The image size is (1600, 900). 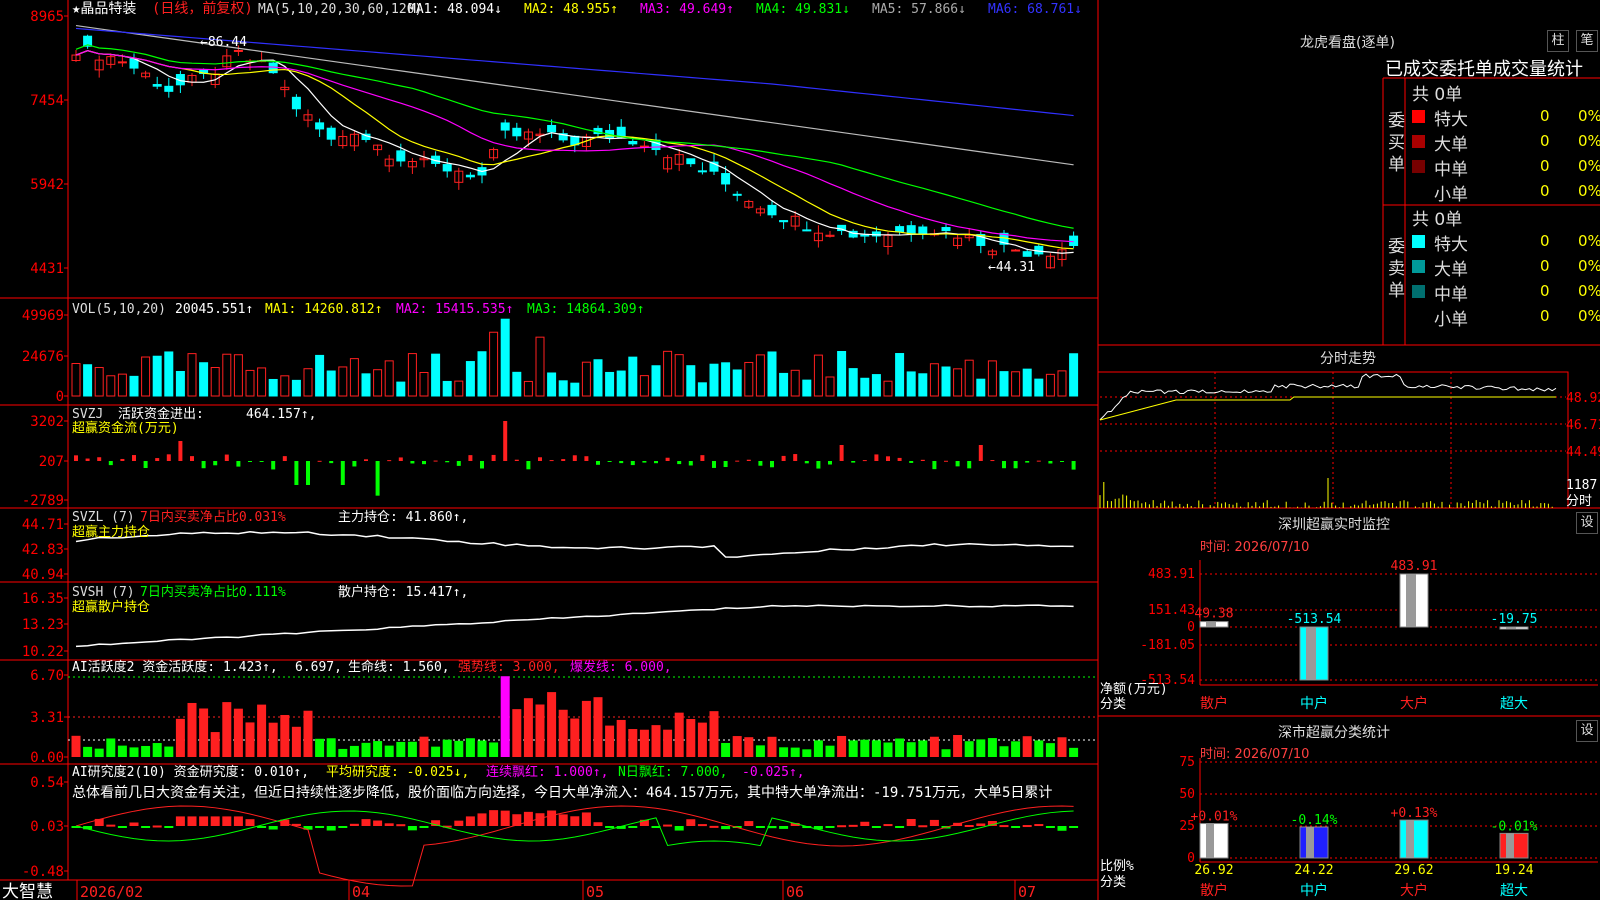 What do you see at coordinates (213, 592) in the screenshot?
I see `svsh-label1: 7日内买卖净占比0.111%` at bounding box center [213, 592].